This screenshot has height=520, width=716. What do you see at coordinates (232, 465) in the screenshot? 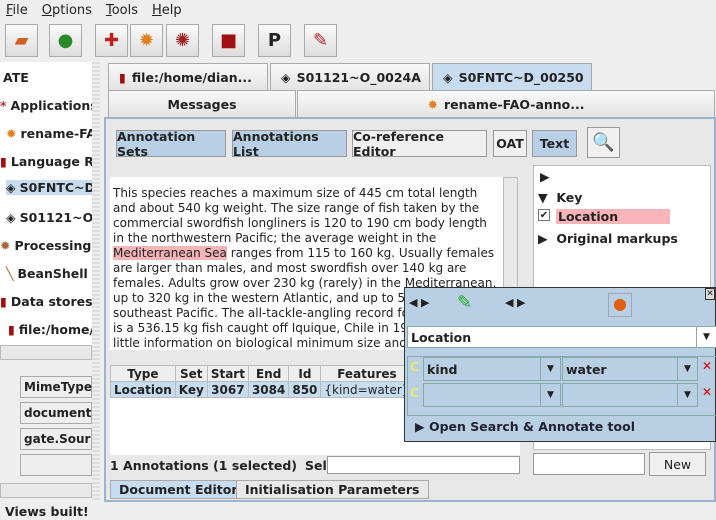
I see `annotations-status: 1 Annotations (1 selected)Select:` at bounding box center [232, 465].